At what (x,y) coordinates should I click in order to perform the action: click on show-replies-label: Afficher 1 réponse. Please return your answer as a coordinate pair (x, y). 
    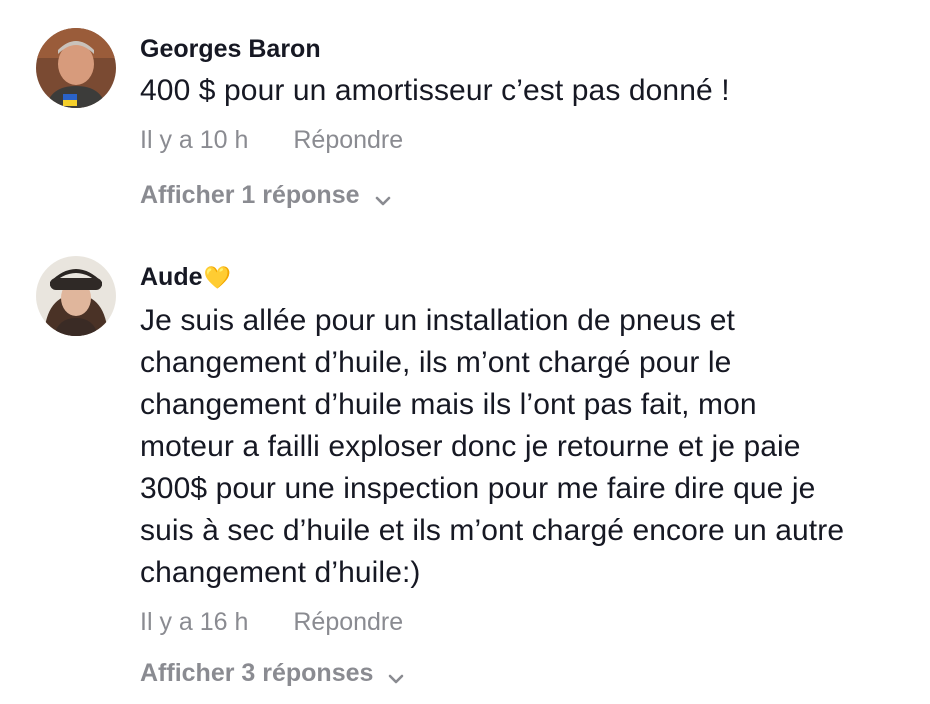
    Looking at the image, I should click on (250, 195).